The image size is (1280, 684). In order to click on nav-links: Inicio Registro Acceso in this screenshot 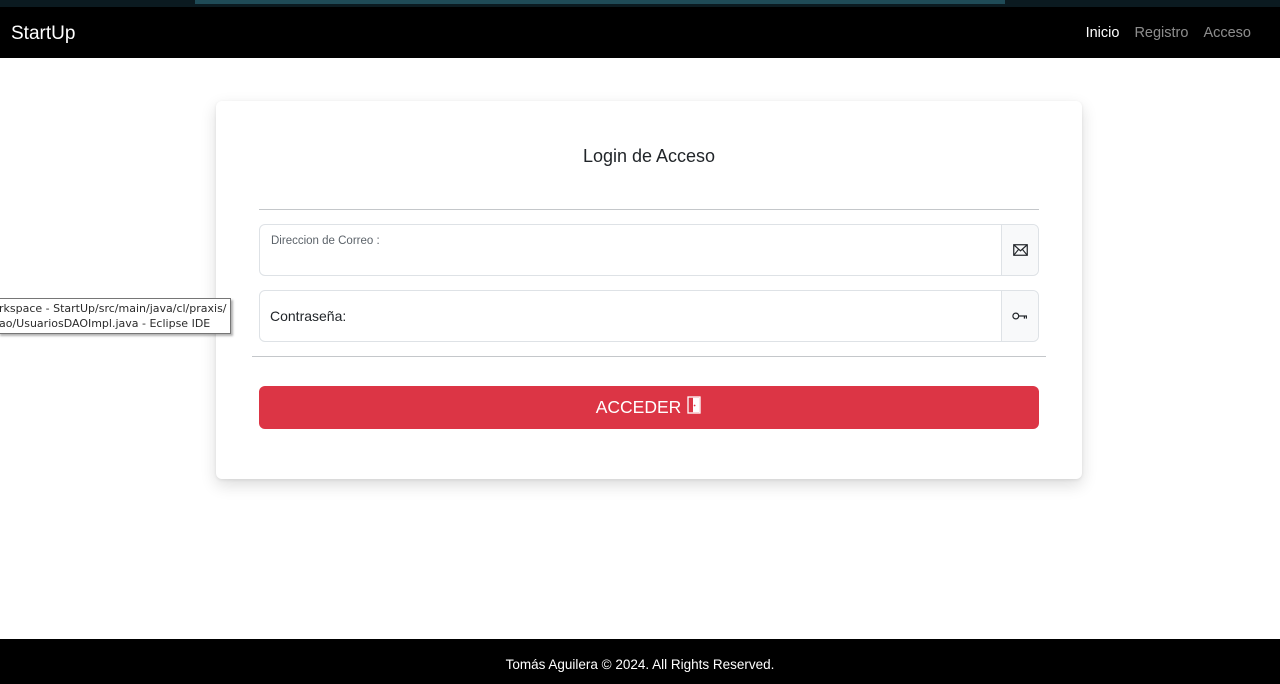, I will do `click(1168, 33)`.